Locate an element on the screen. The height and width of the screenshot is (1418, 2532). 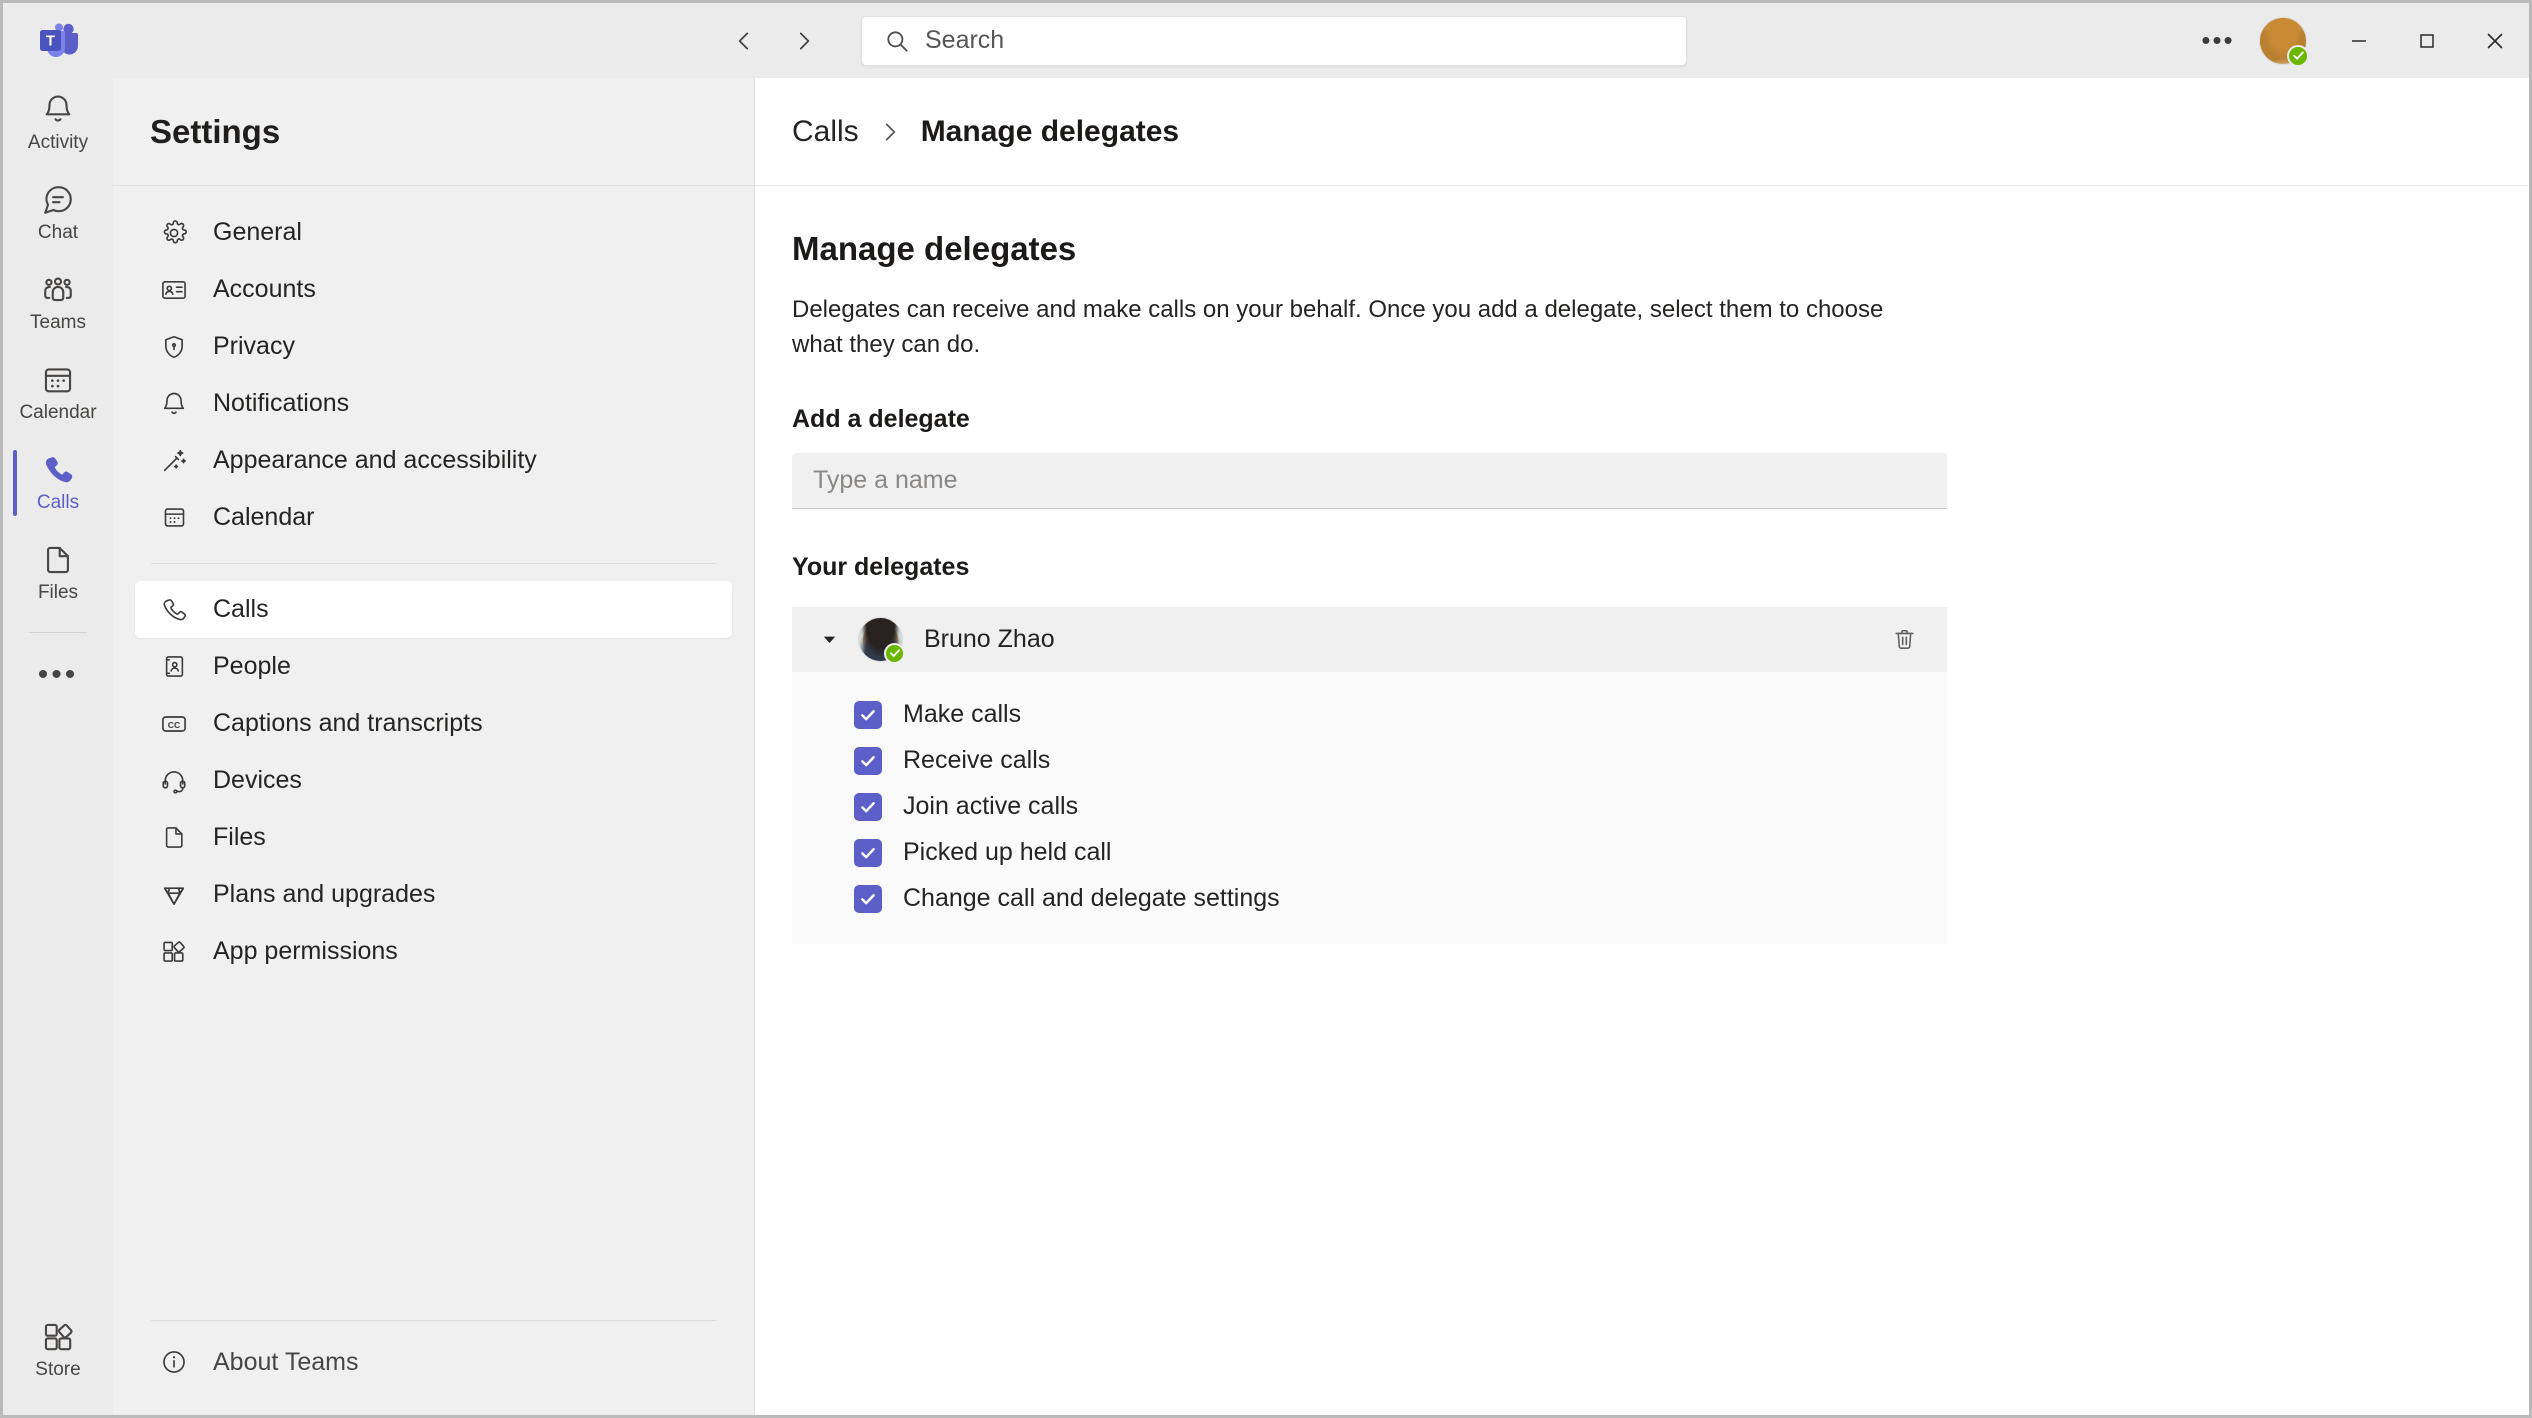
permission-label: Change call and delegate settings is located at coordinates (1091, 898).